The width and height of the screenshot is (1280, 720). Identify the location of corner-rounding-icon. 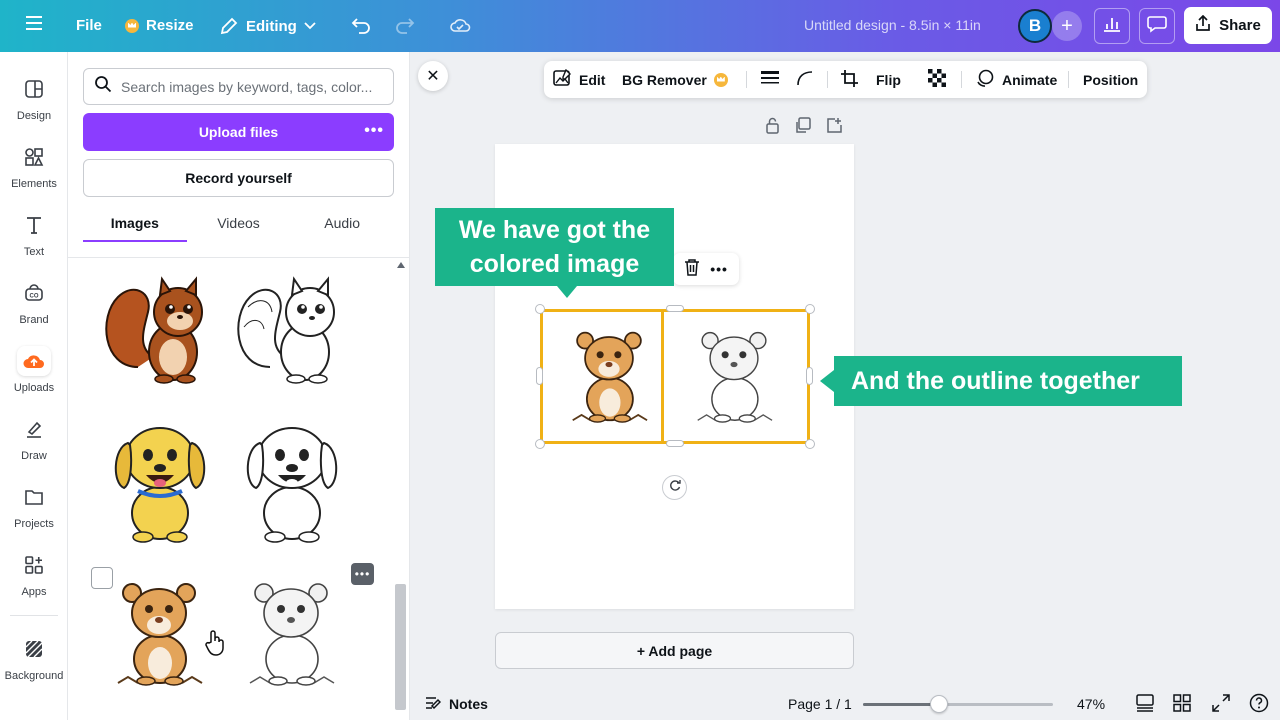
(805, 79).